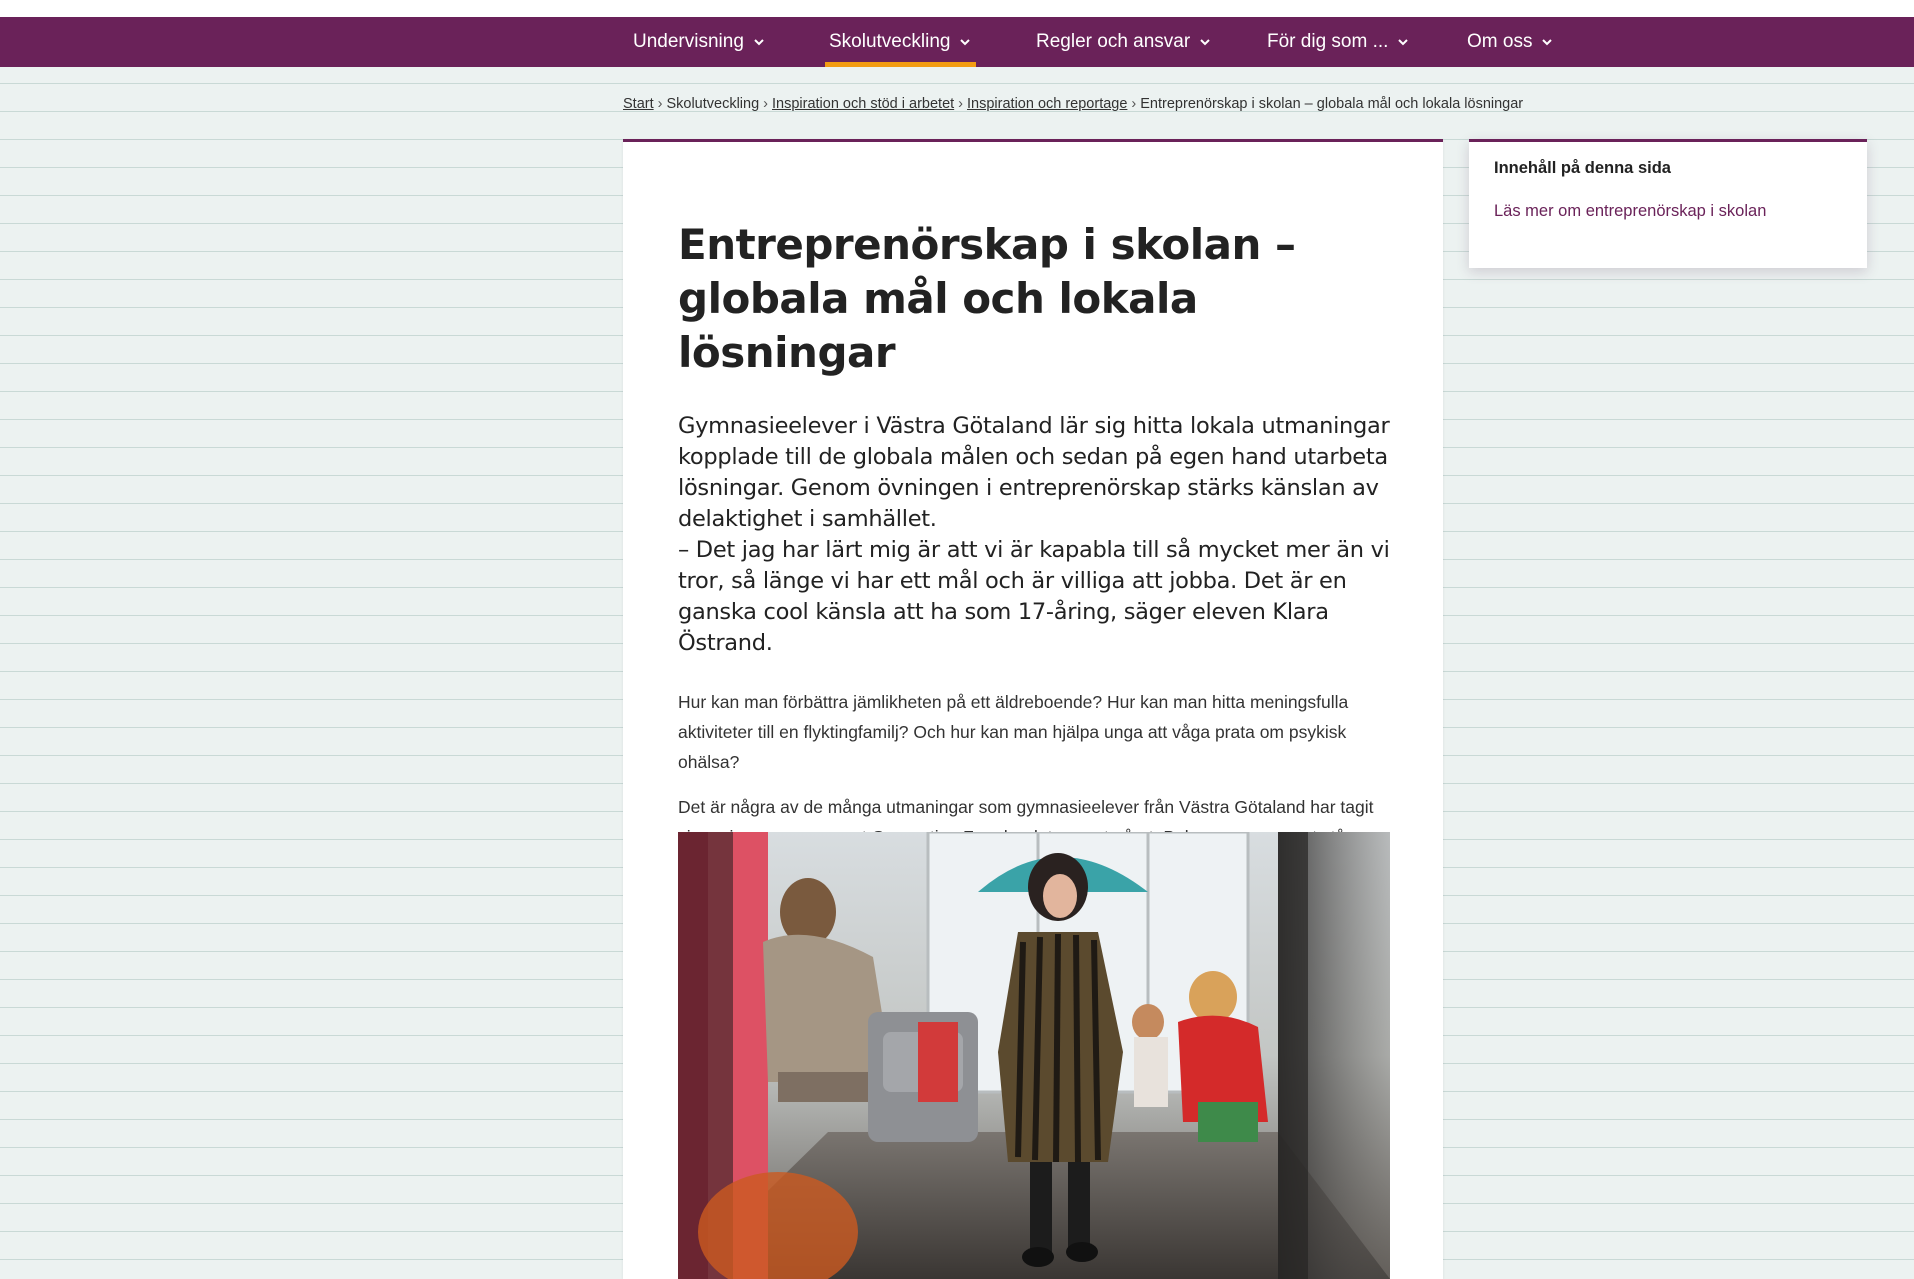  Describe the element at coordinates (1630, 211) in the screenshot. I see `toc-link-las-mer: Läs mer om entreprenörskap i skolan` at that location.